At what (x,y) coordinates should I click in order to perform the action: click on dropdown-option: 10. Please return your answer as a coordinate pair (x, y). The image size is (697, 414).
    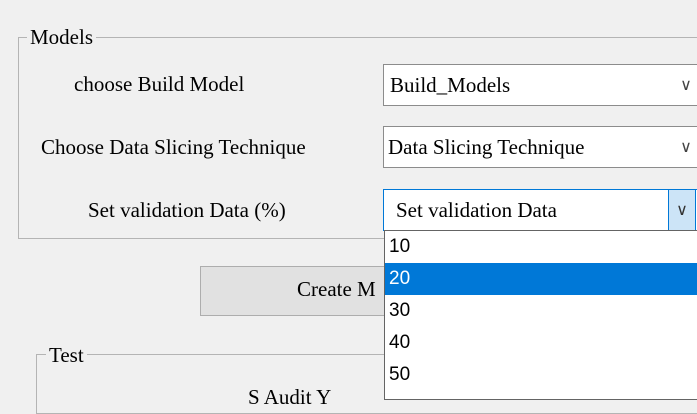
    Looking at the image, I should click on (541, 247).